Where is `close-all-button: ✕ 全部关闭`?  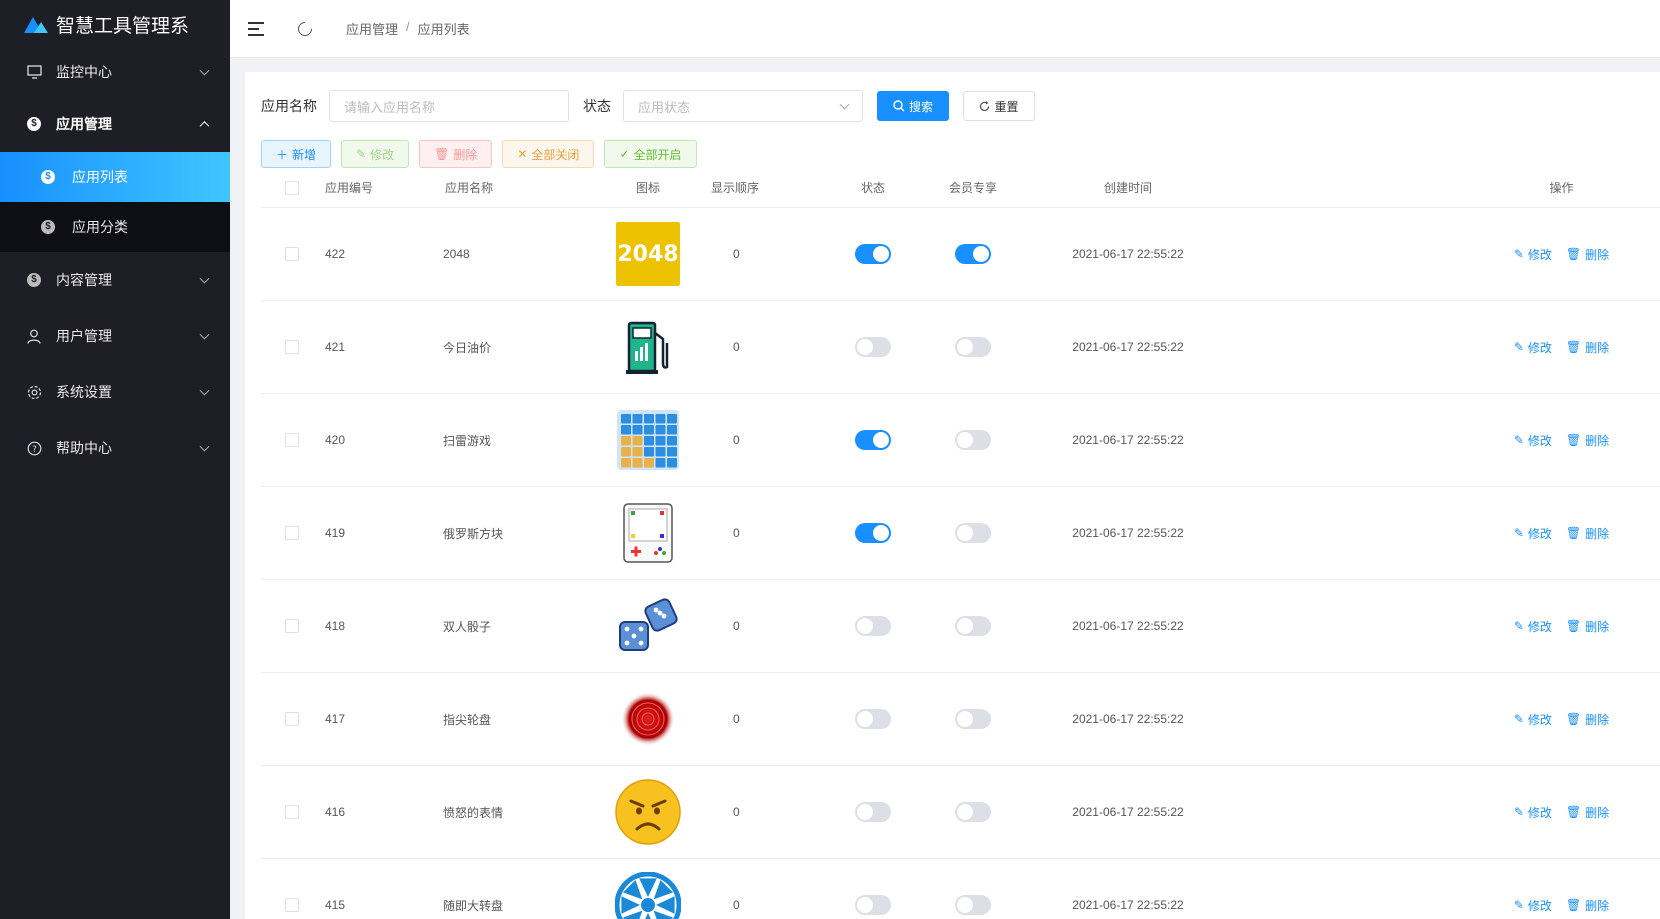 close-all-button: ✕ 全部关闭 is located at coordinates (548, 154).